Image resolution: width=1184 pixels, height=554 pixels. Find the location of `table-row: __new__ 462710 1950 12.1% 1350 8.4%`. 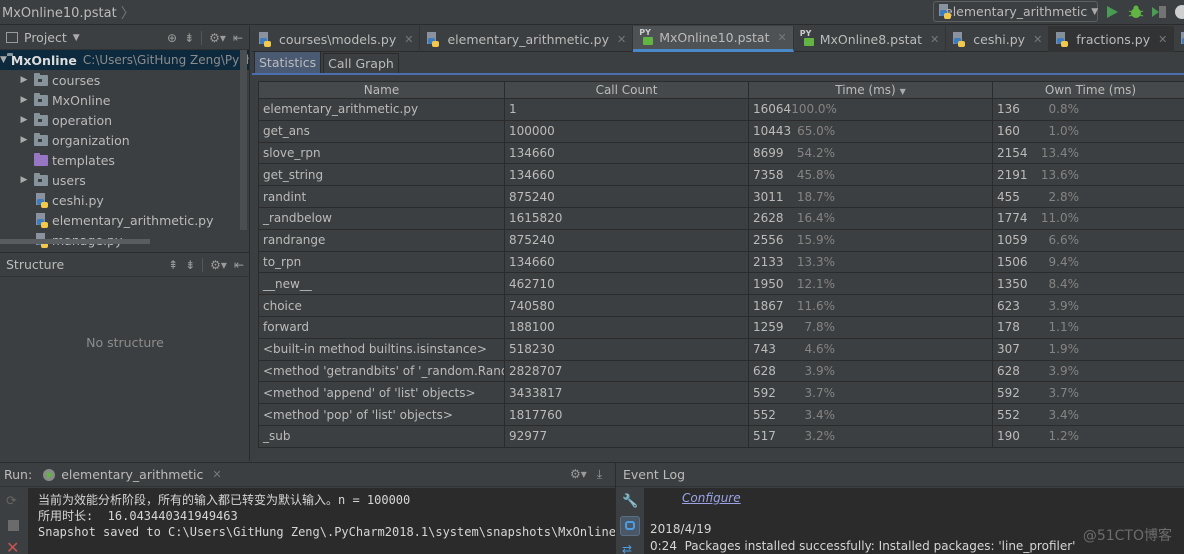

table-row: __new__ 462710 1950 12.1% 1350 8.4% is located at coordinates (721, 284).